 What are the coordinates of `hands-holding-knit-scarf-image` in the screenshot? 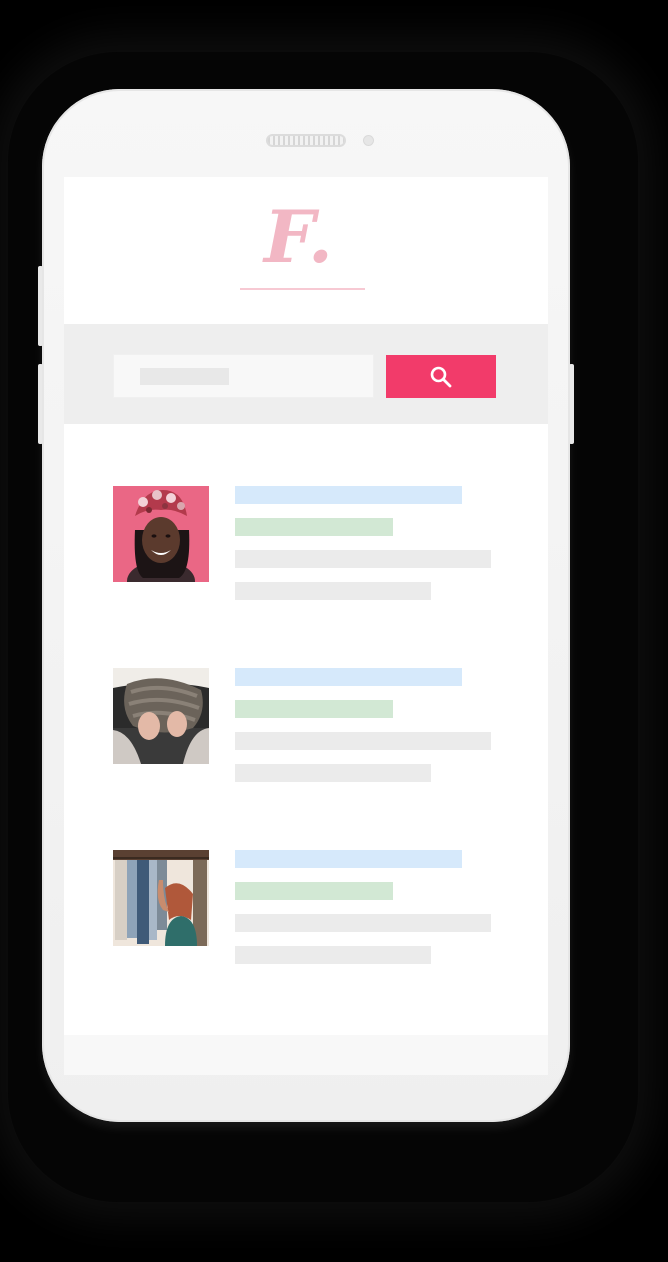 It's located at (161, 716).